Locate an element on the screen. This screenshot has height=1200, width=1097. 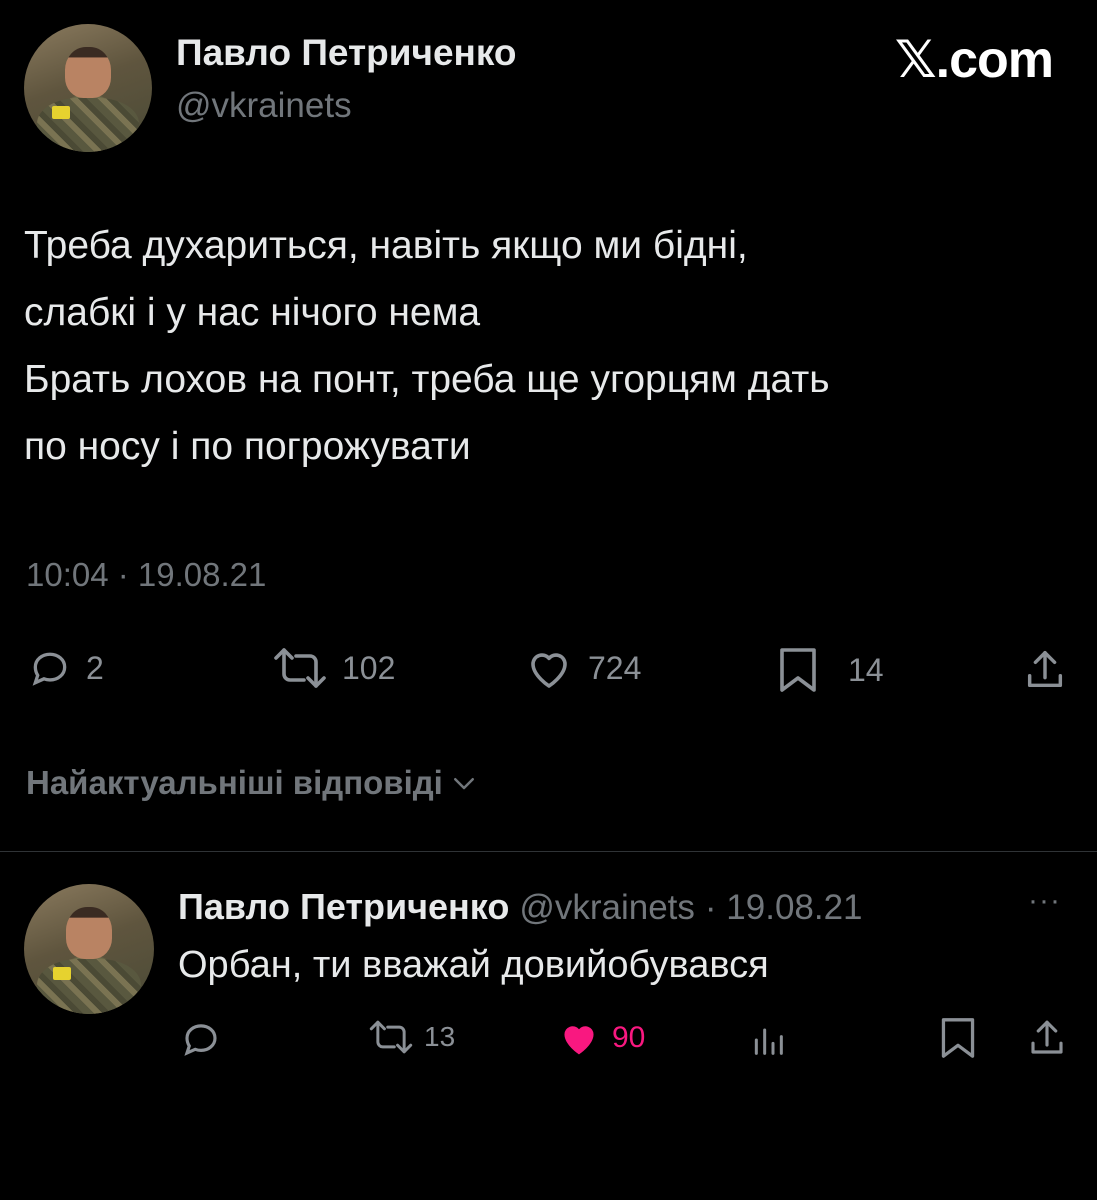
reply-bookmark-action is located at coordinates (958, 1038).